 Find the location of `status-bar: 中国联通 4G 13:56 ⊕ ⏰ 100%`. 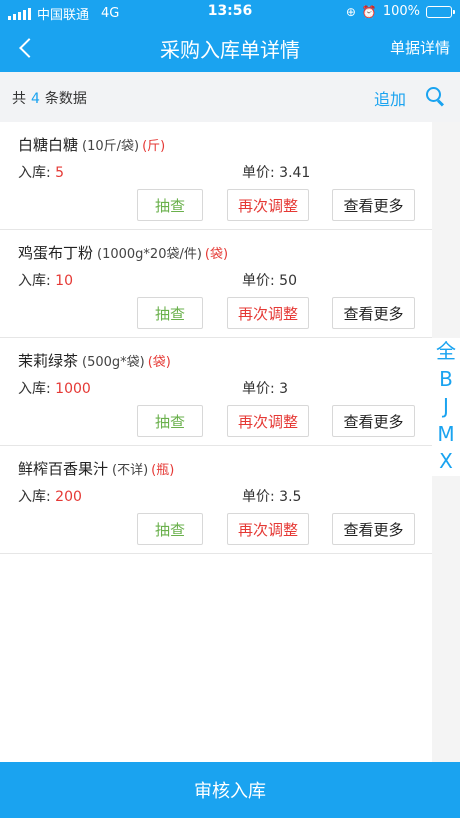

status-bar: 中国联通 4G 13:56 ⊕ ⏰ 100% is located at coordinates (230, 12).